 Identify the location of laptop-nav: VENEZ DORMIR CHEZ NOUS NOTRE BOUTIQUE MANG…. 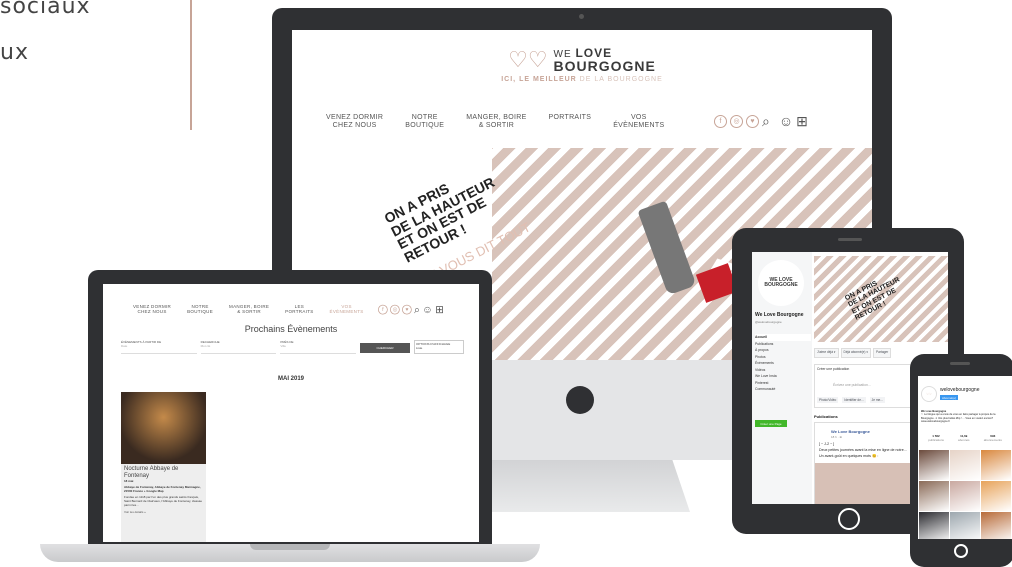
(248, 309).